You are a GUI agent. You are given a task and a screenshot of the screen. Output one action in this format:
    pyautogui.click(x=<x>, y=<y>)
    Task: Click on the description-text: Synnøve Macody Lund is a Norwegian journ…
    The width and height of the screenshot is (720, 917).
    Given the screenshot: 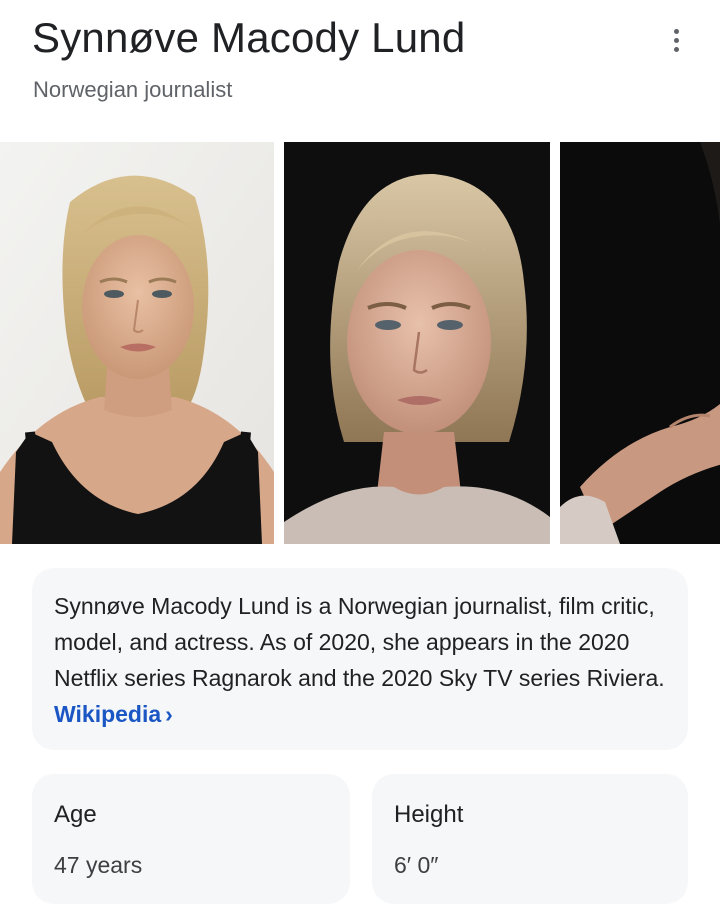 What is the action you would take?
    pyautogui.click(x=359, y=642)
    